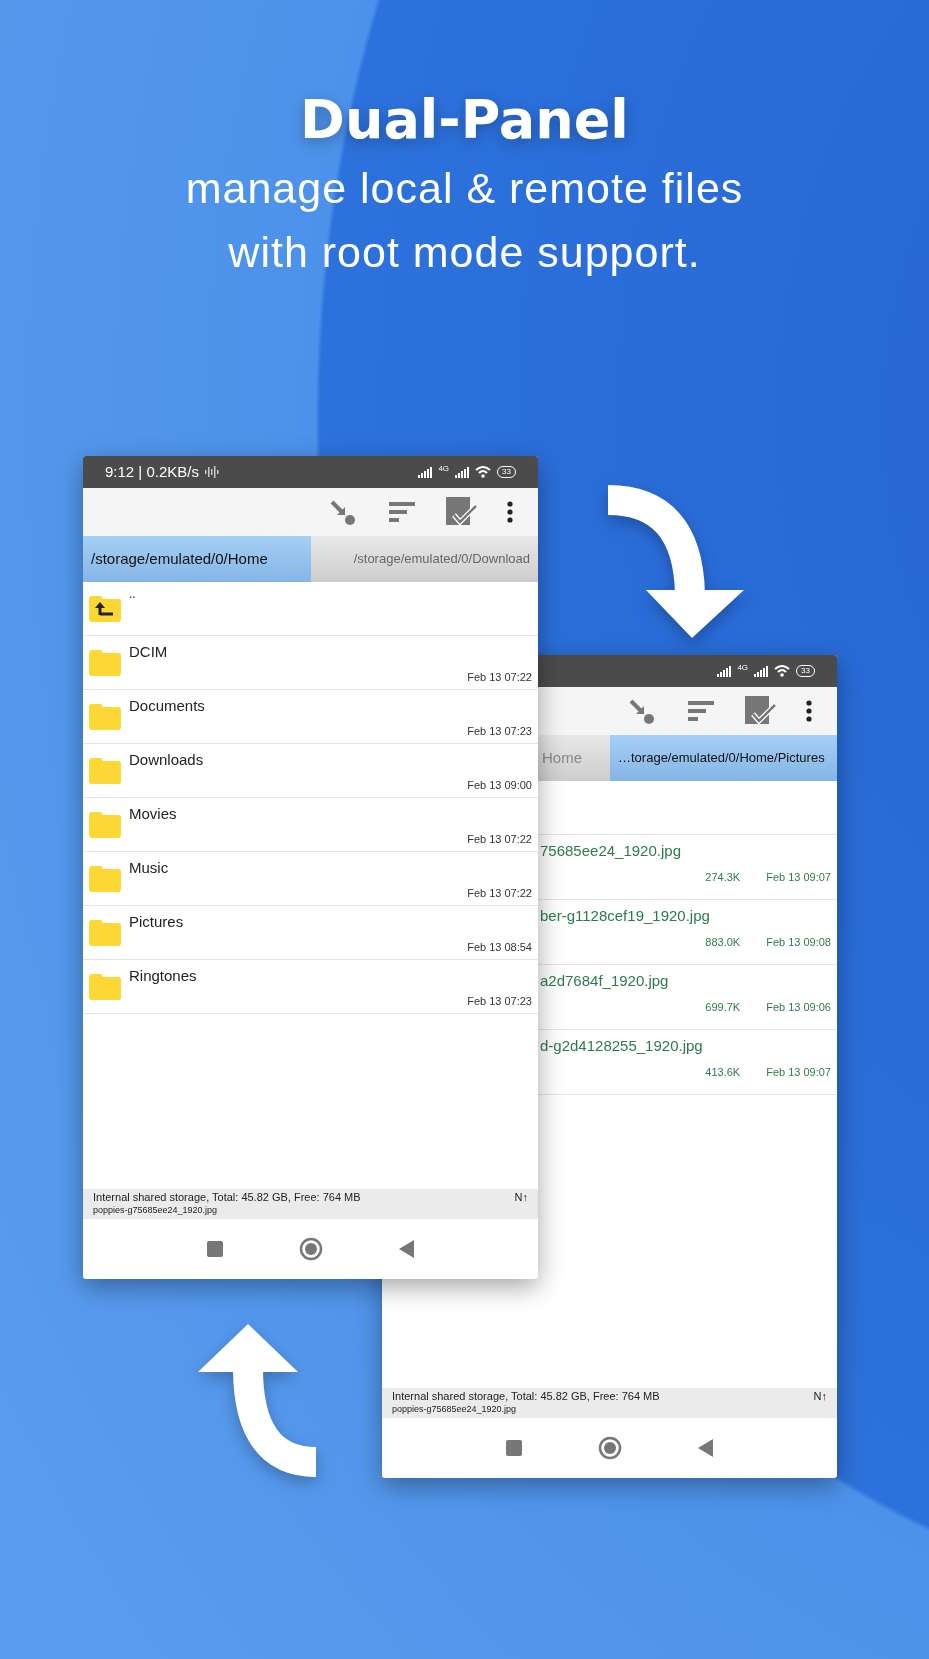  What do you see at coordinates (163, 976) in the screenshot?
I see `file-name: Ringtones` at bounding box center [163, 976].